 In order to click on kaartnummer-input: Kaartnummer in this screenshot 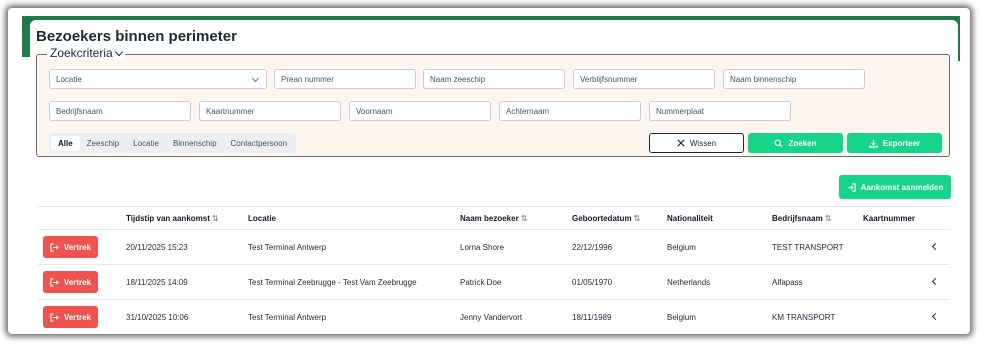, I will do `click(270, 111)`.